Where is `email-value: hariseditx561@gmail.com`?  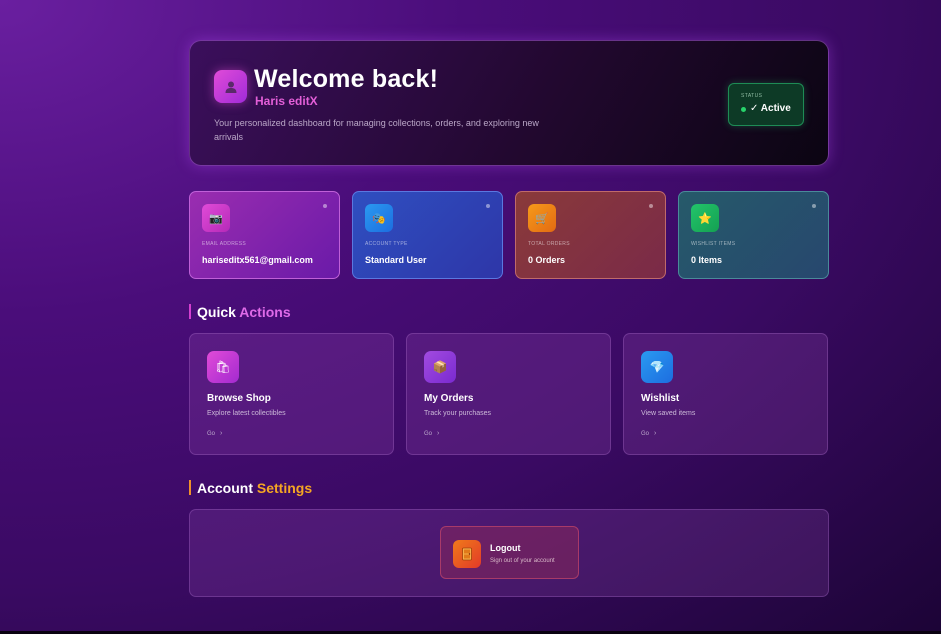
email-value: hariseditx561@gmail.com is located at coordinates (257, 260).